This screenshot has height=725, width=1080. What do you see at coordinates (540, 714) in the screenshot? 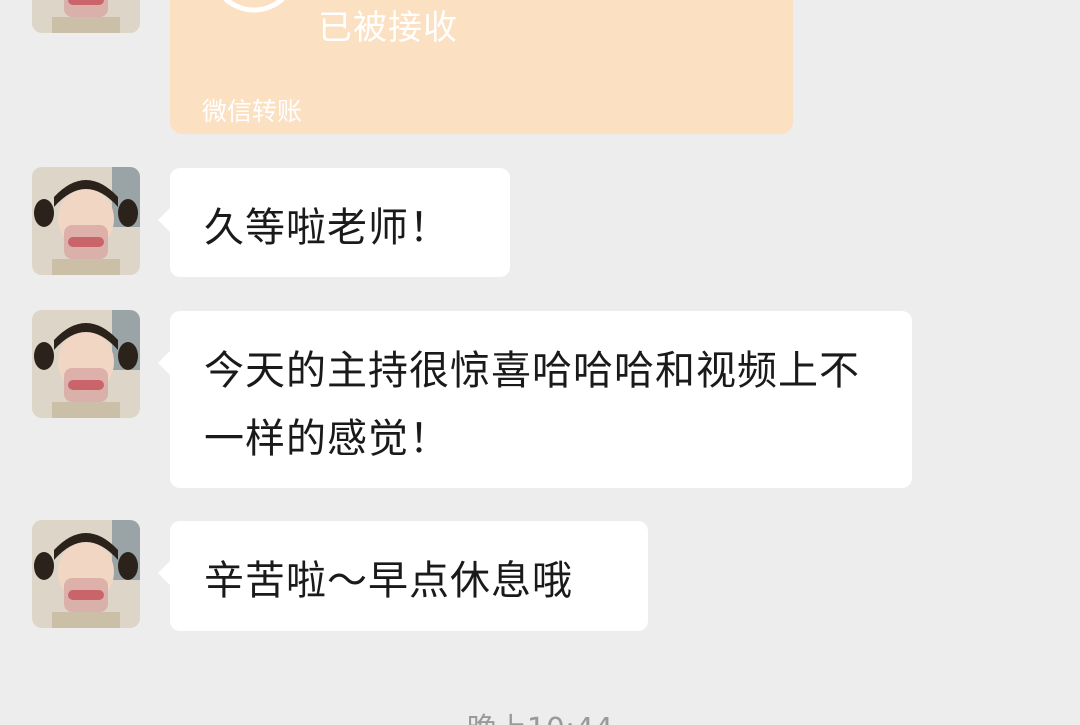
I see `chat-timestamp: 晚上10:44` at bounding box center [540, 714].